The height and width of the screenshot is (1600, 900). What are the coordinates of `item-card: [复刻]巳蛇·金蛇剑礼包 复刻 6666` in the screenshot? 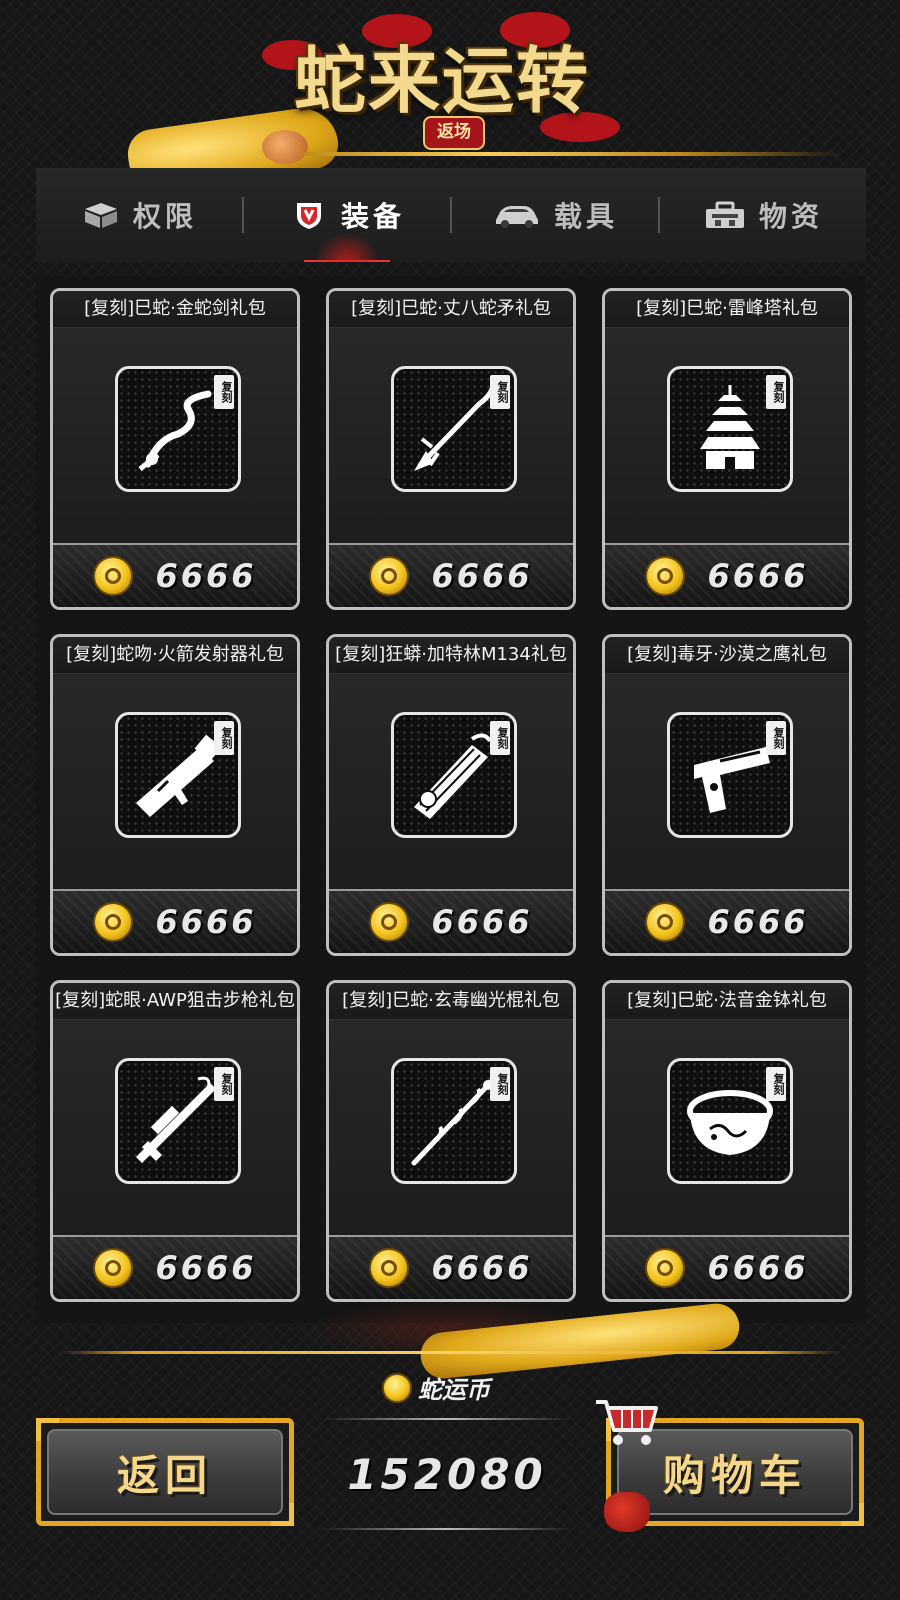 It's located at (175, 449).